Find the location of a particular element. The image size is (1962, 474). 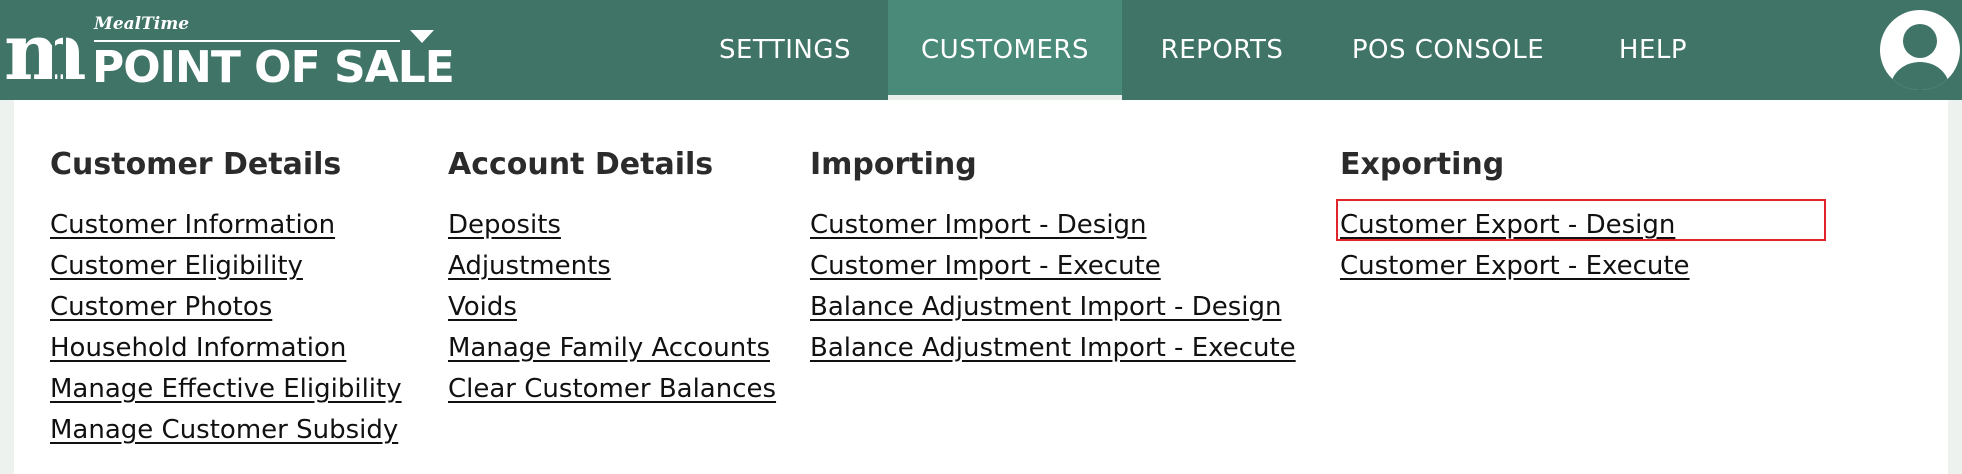

link-customer-eligibility: Customer Eligibility is located at coordinates (226, 266).